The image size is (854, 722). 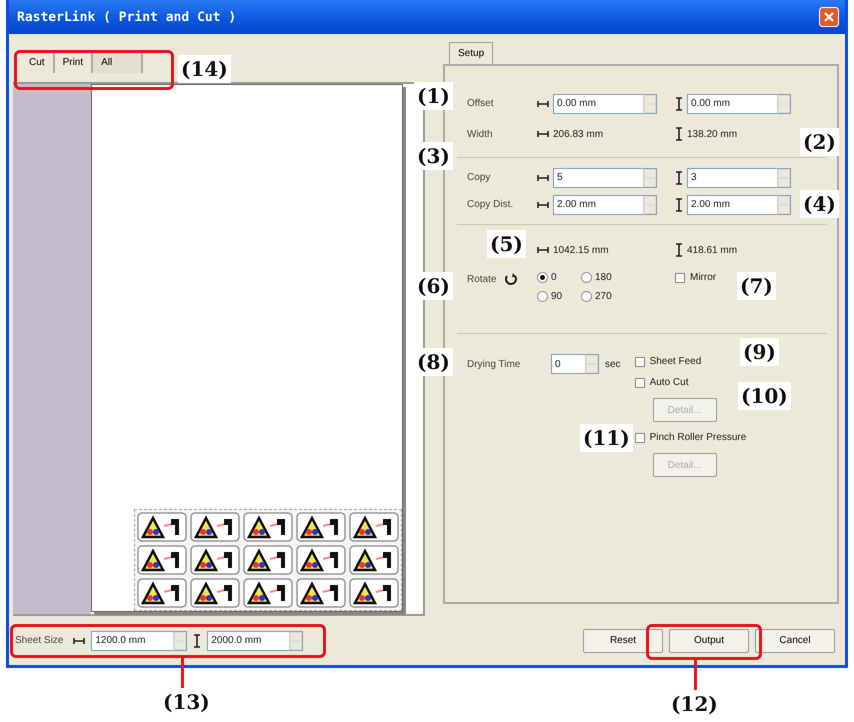 What do you see at coordinates (511, 279) in the screenshot?
I see `rotate-icon` at bounding box center [511, 279].